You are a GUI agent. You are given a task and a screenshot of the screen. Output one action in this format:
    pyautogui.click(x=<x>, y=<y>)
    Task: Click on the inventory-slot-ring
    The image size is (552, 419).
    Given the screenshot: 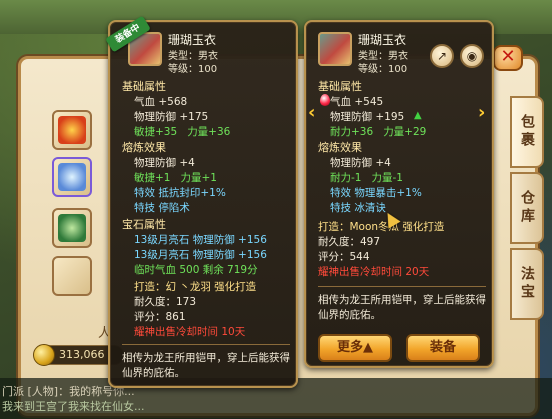 What is the action you would take?
    pyautogui.click(x=72, y=228)
    